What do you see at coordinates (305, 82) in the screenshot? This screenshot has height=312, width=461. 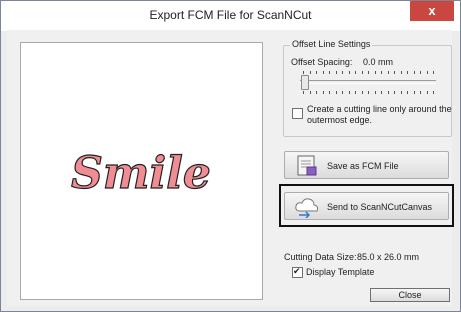 I see `offset-slider-thumb` at bounding box center [305, 82].